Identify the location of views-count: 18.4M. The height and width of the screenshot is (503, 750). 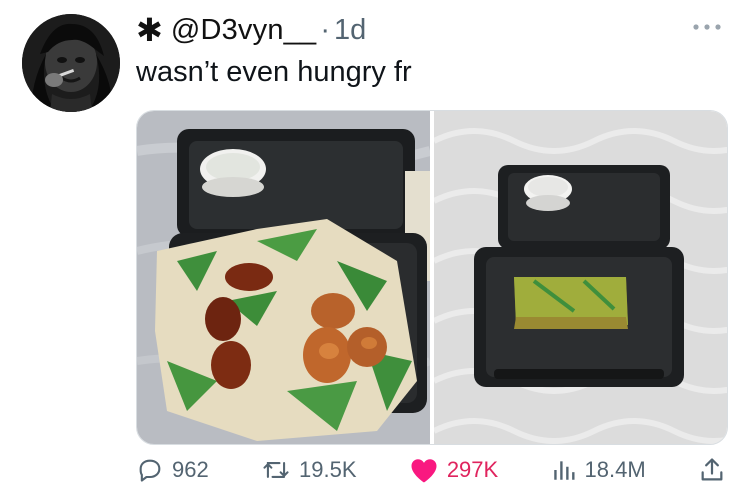
(615, 469).